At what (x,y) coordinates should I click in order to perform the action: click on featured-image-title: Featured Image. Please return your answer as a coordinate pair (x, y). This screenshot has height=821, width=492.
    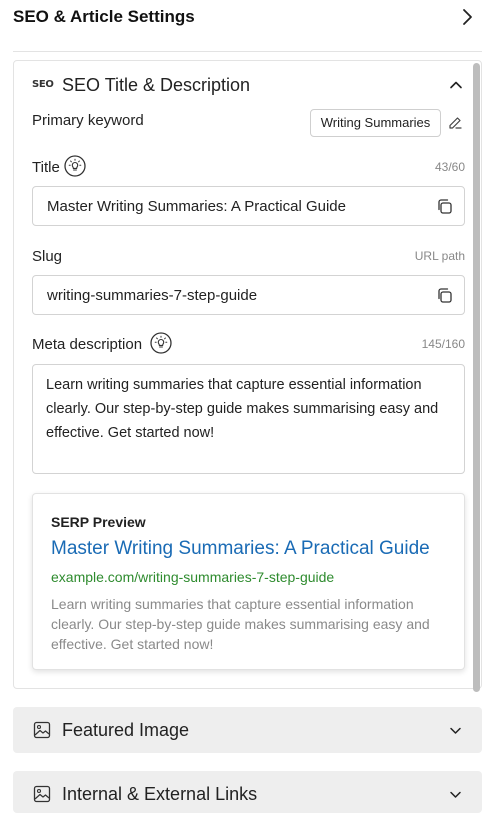
    Looking at the image, I should click on (126, 730).